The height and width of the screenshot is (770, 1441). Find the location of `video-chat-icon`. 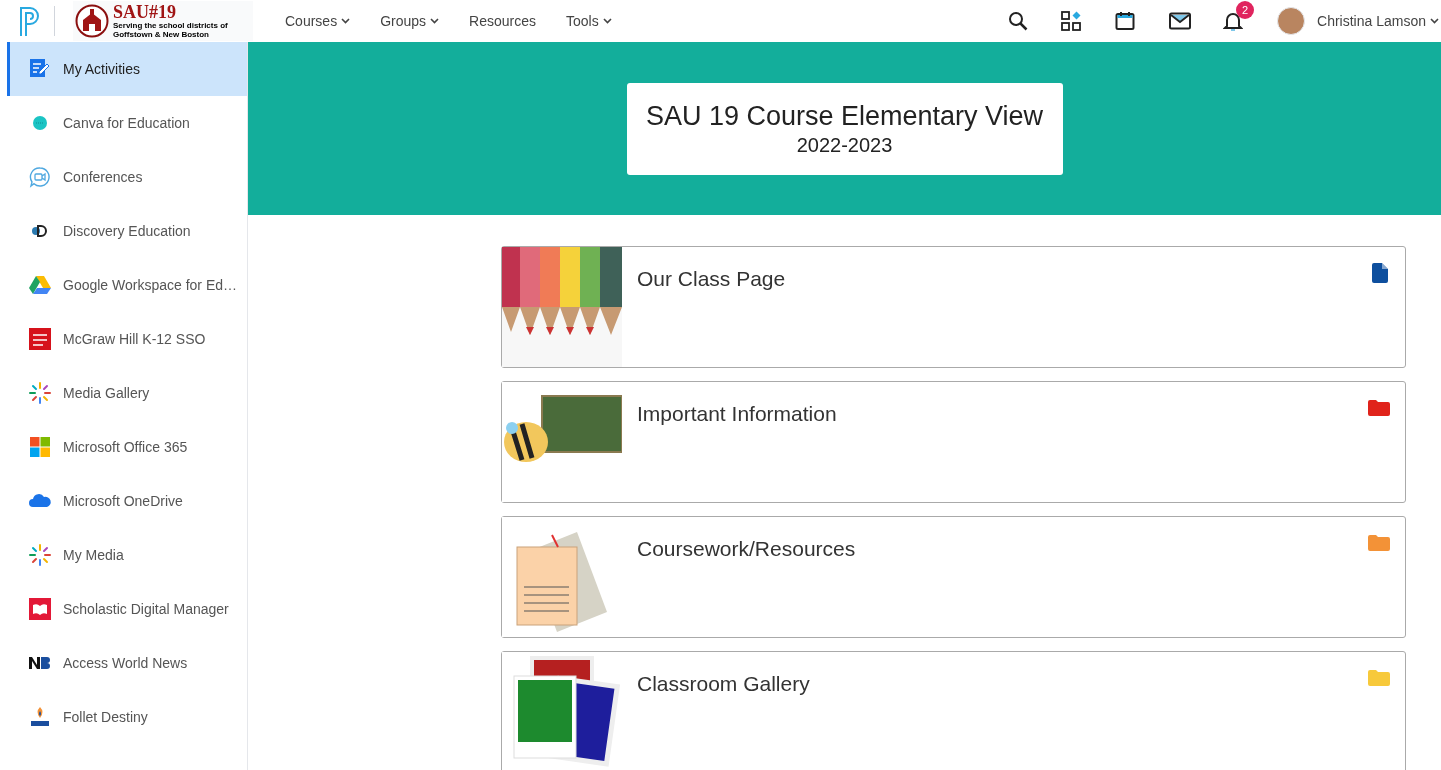

video-chat-icon is located at coordinates (40, 177).